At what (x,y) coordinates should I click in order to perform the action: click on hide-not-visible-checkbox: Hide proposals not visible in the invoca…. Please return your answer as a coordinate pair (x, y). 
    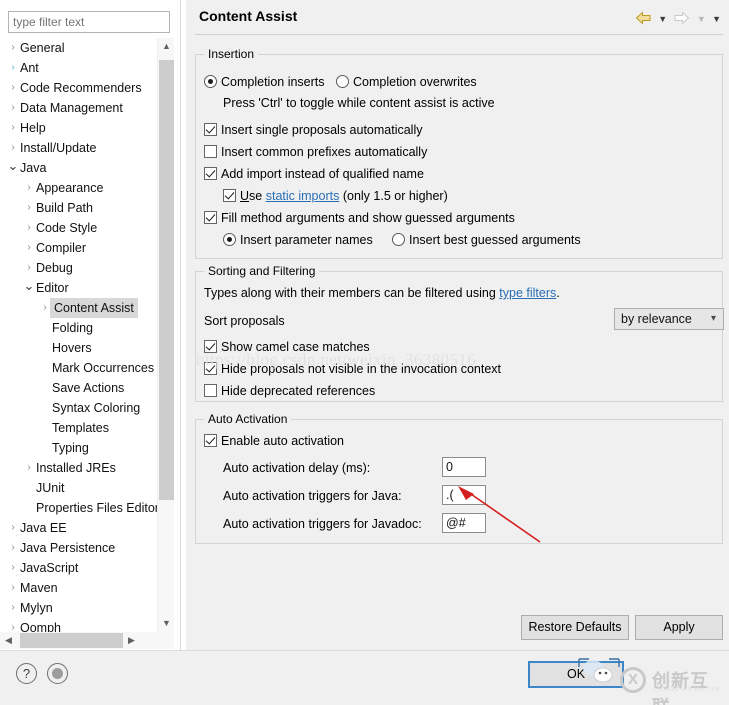
    Looking at the image, I should click on (352, 369).